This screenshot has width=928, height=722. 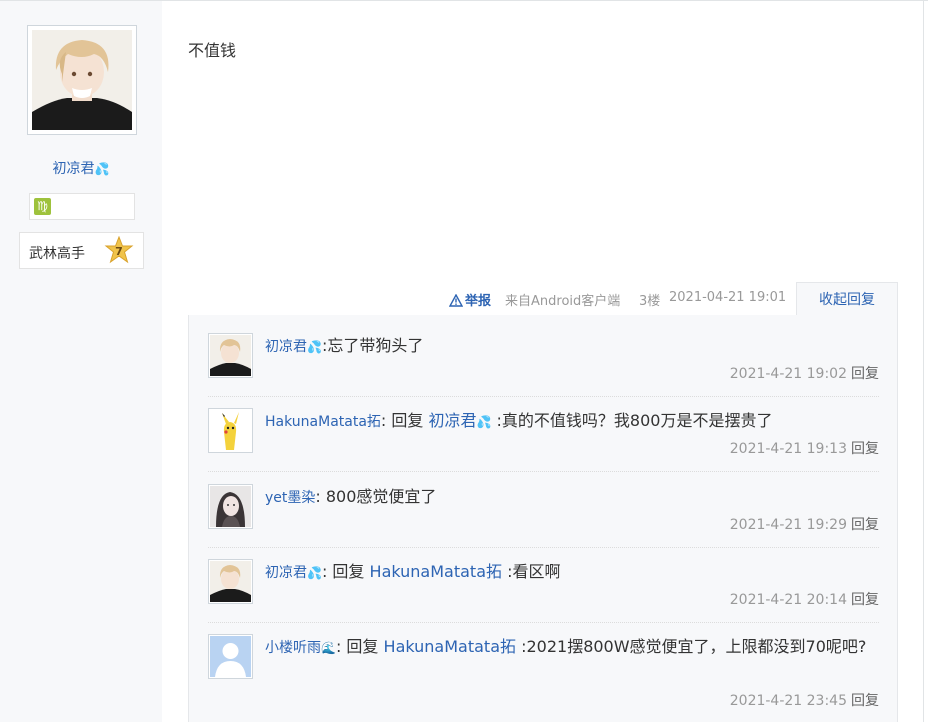 I want to click on source-text: 来自Android客户端, so click(x=562, y=301).